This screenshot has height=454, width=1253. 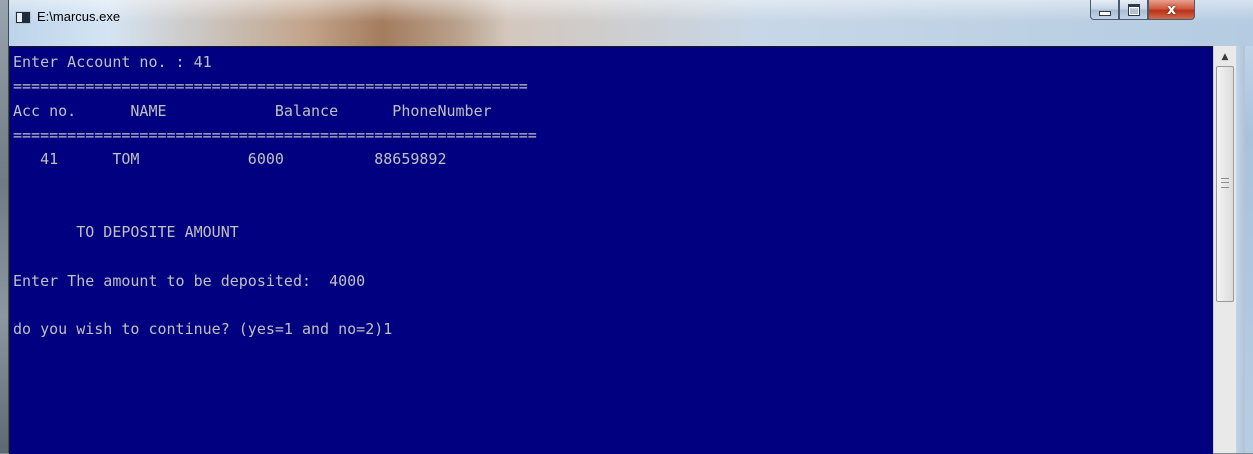 I want to click on console-line: TO DEPOSITE AMOUNT, so click(x=126, y=232).